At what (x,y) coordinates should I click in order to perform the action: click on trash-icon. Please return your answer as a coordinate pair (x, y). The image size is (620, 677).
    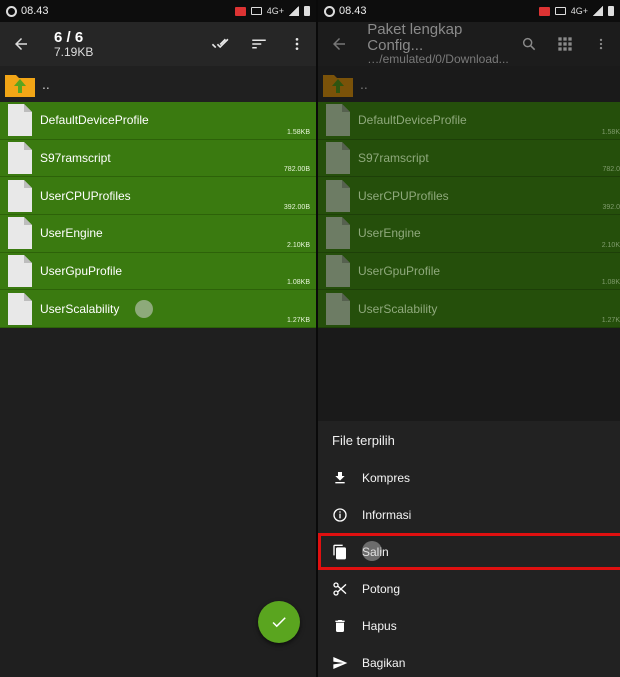
    Looking at the image, I should click on (340, 626).